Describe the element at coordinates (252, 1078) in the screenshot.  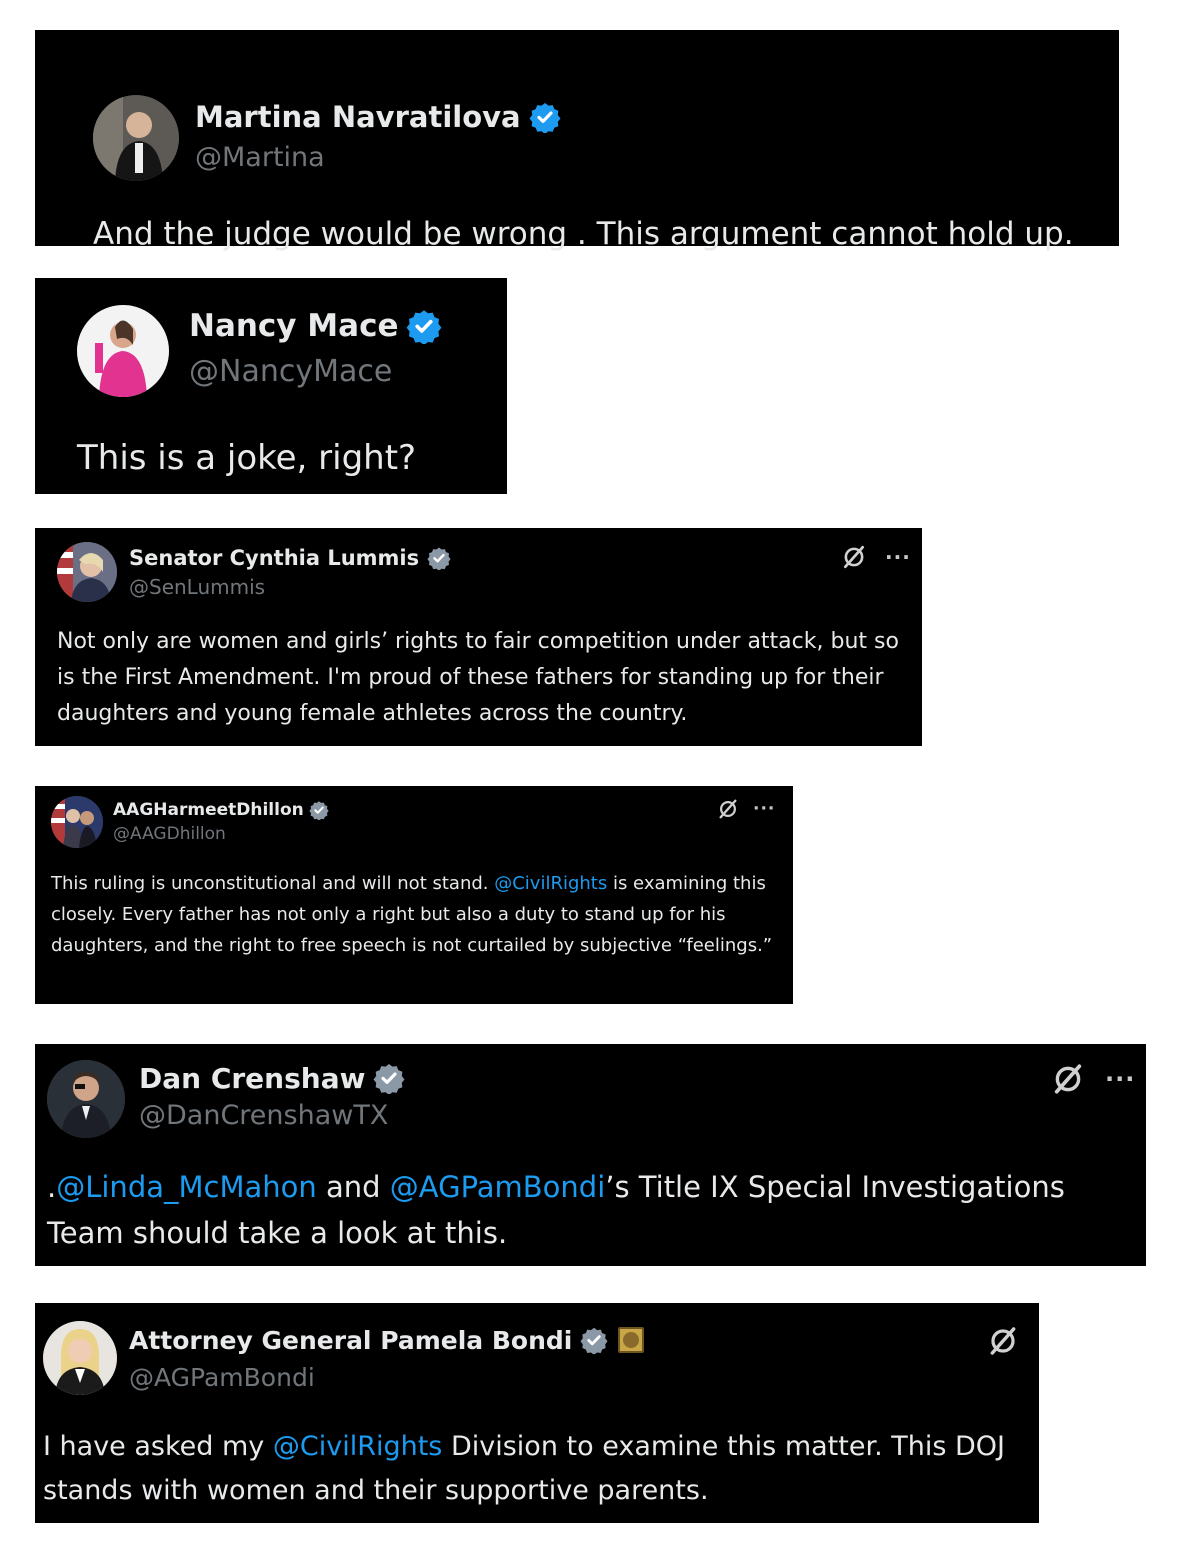
I see `display-name-text: Dan Crenshaw` at that location.